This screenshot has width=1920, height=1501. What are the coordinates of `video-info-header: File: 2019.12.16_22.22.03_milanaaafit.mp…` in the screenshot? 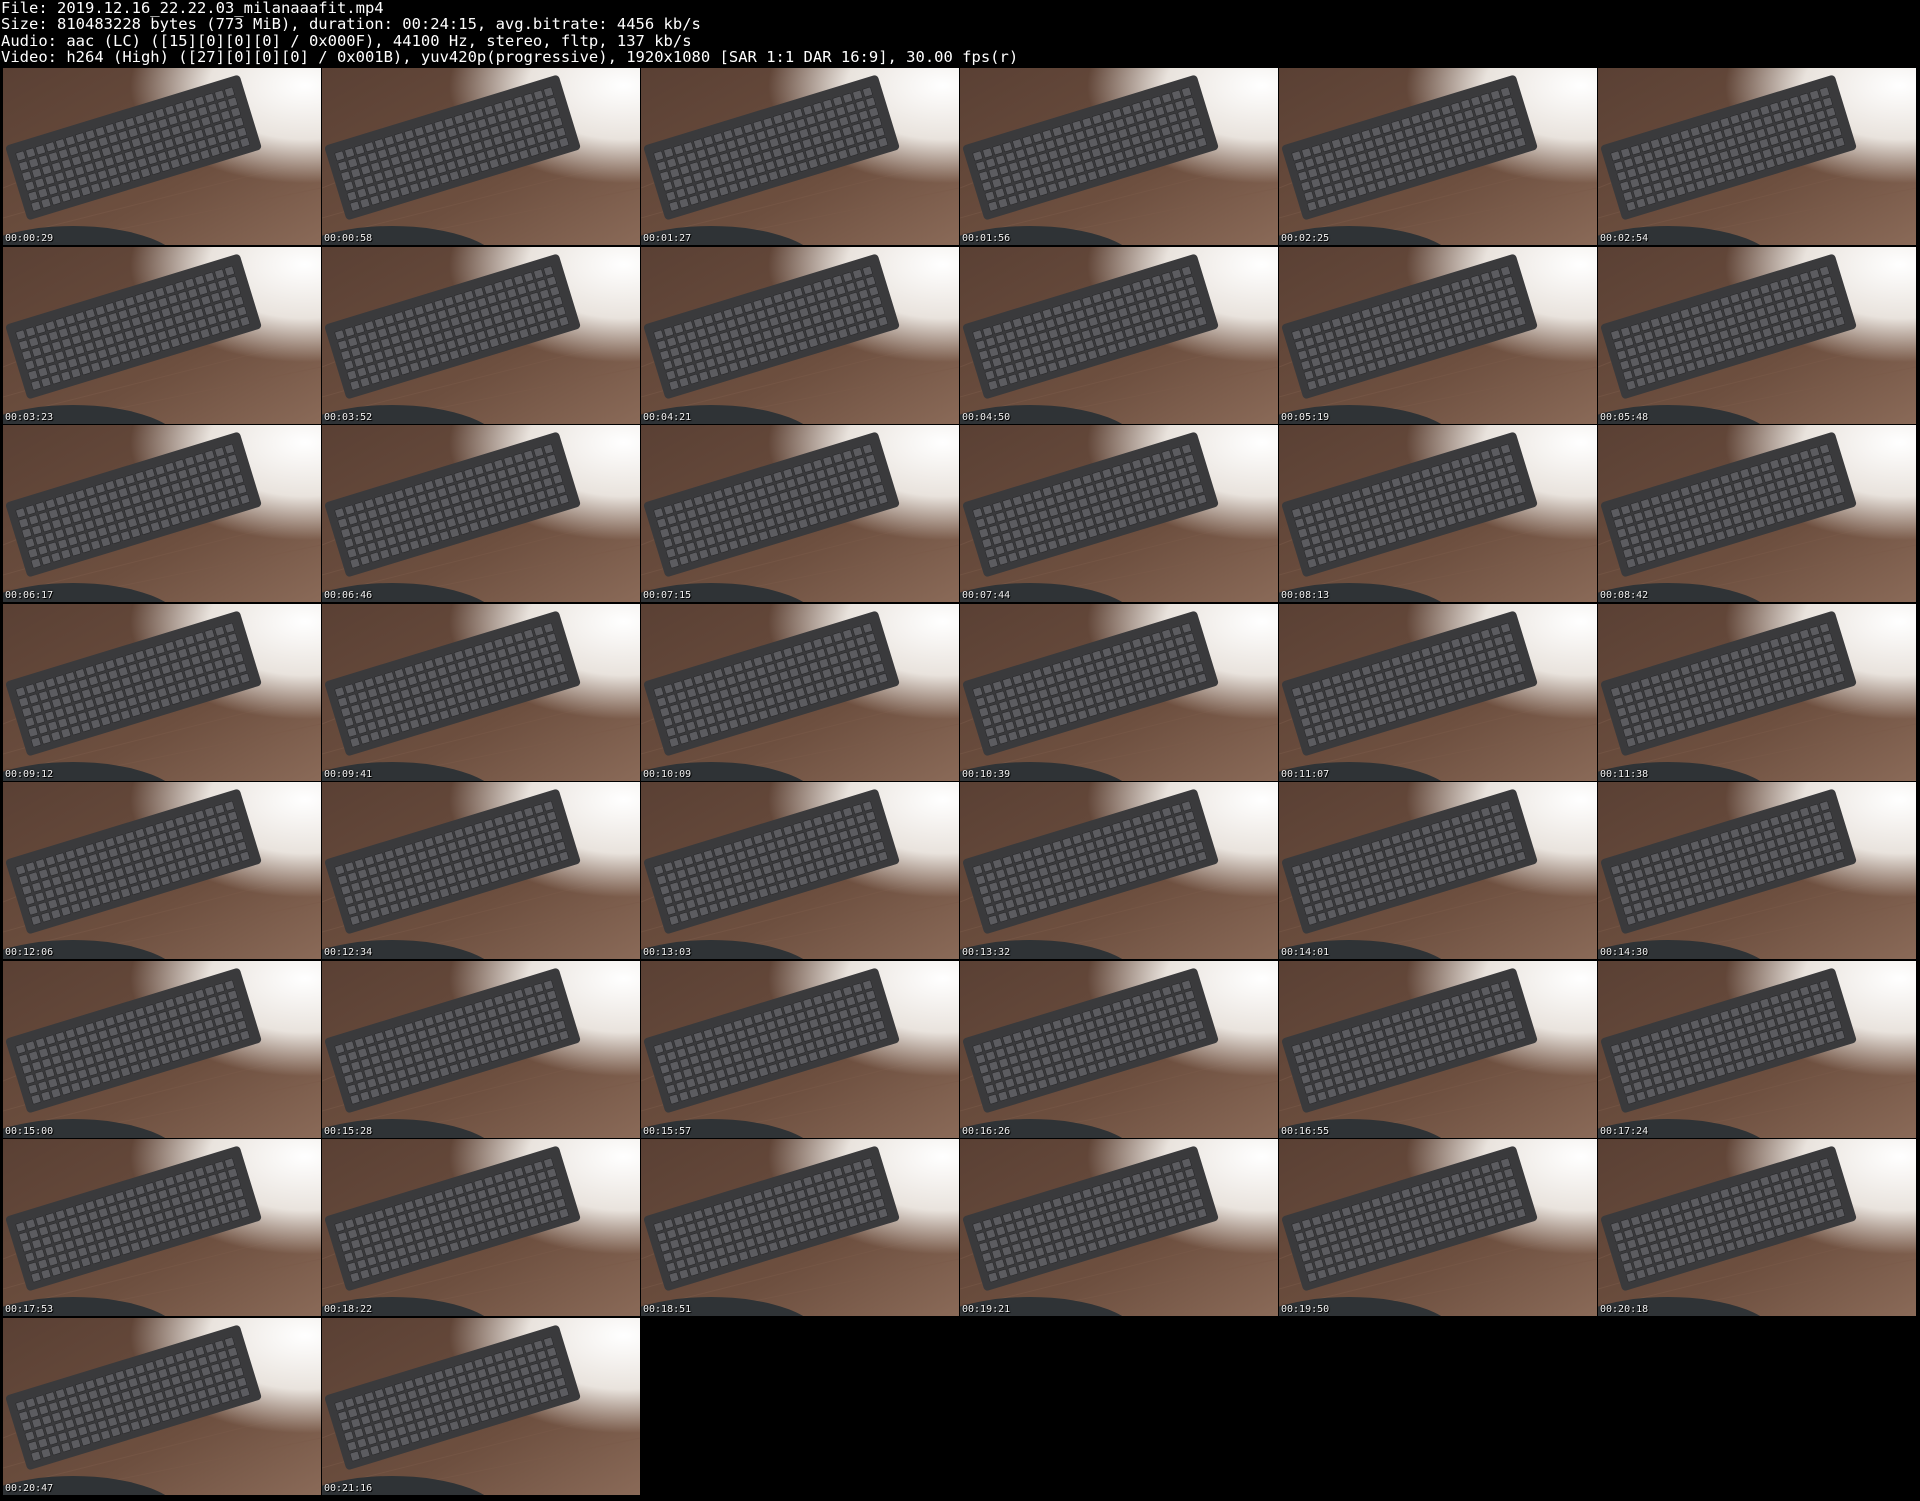 It's located at (959, 34).